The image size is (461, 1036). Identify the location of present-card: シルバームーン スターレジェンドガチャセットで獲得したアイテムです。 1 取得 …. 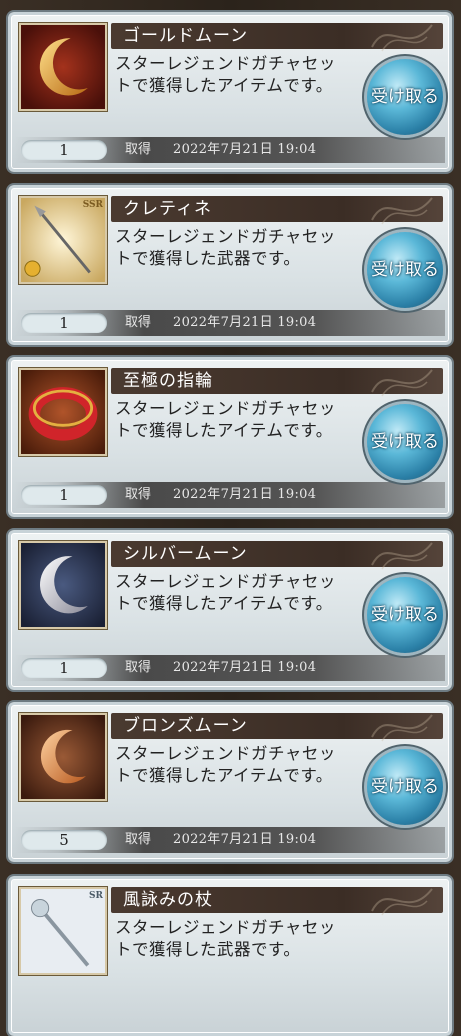
(230, 610).